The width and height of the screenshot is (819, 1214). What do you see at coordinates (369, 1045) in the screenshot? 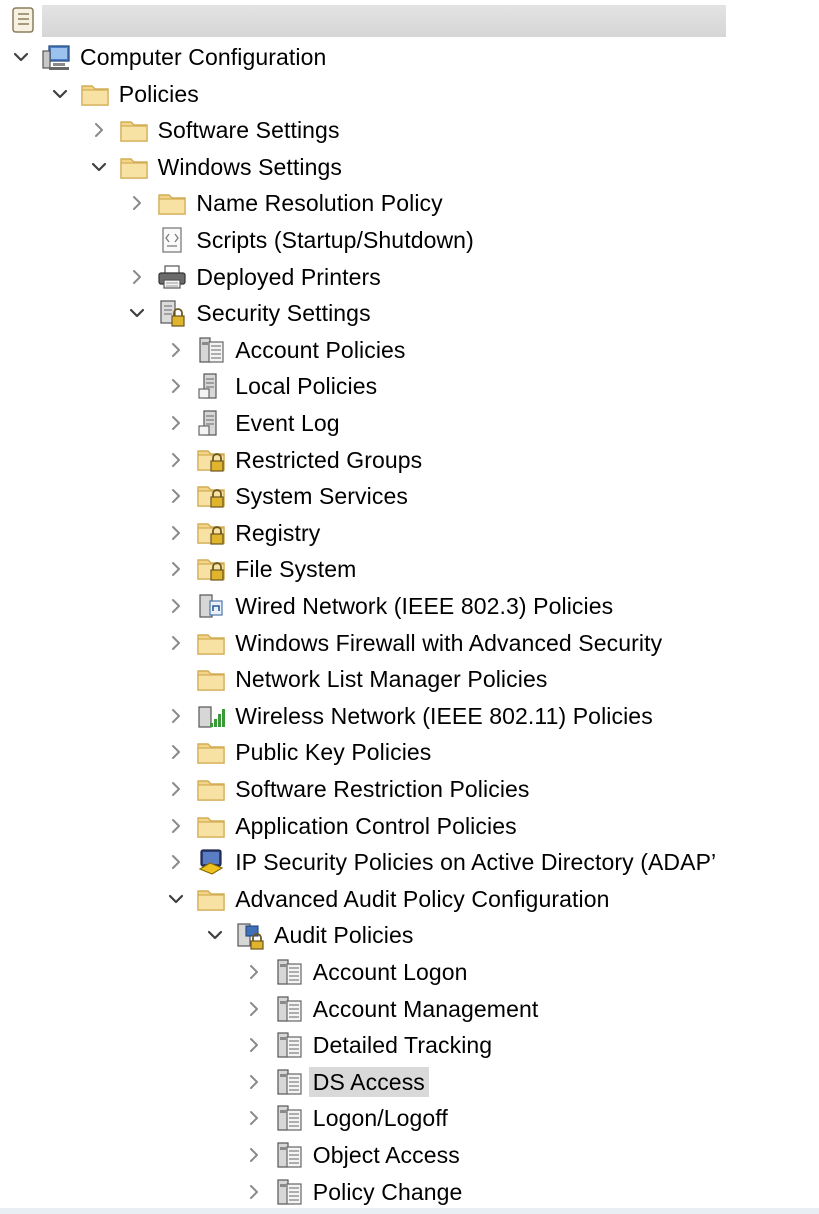
I see `tree-item-detailed-tracking: Detailed Tracking` at bounding box center [369, 1045].